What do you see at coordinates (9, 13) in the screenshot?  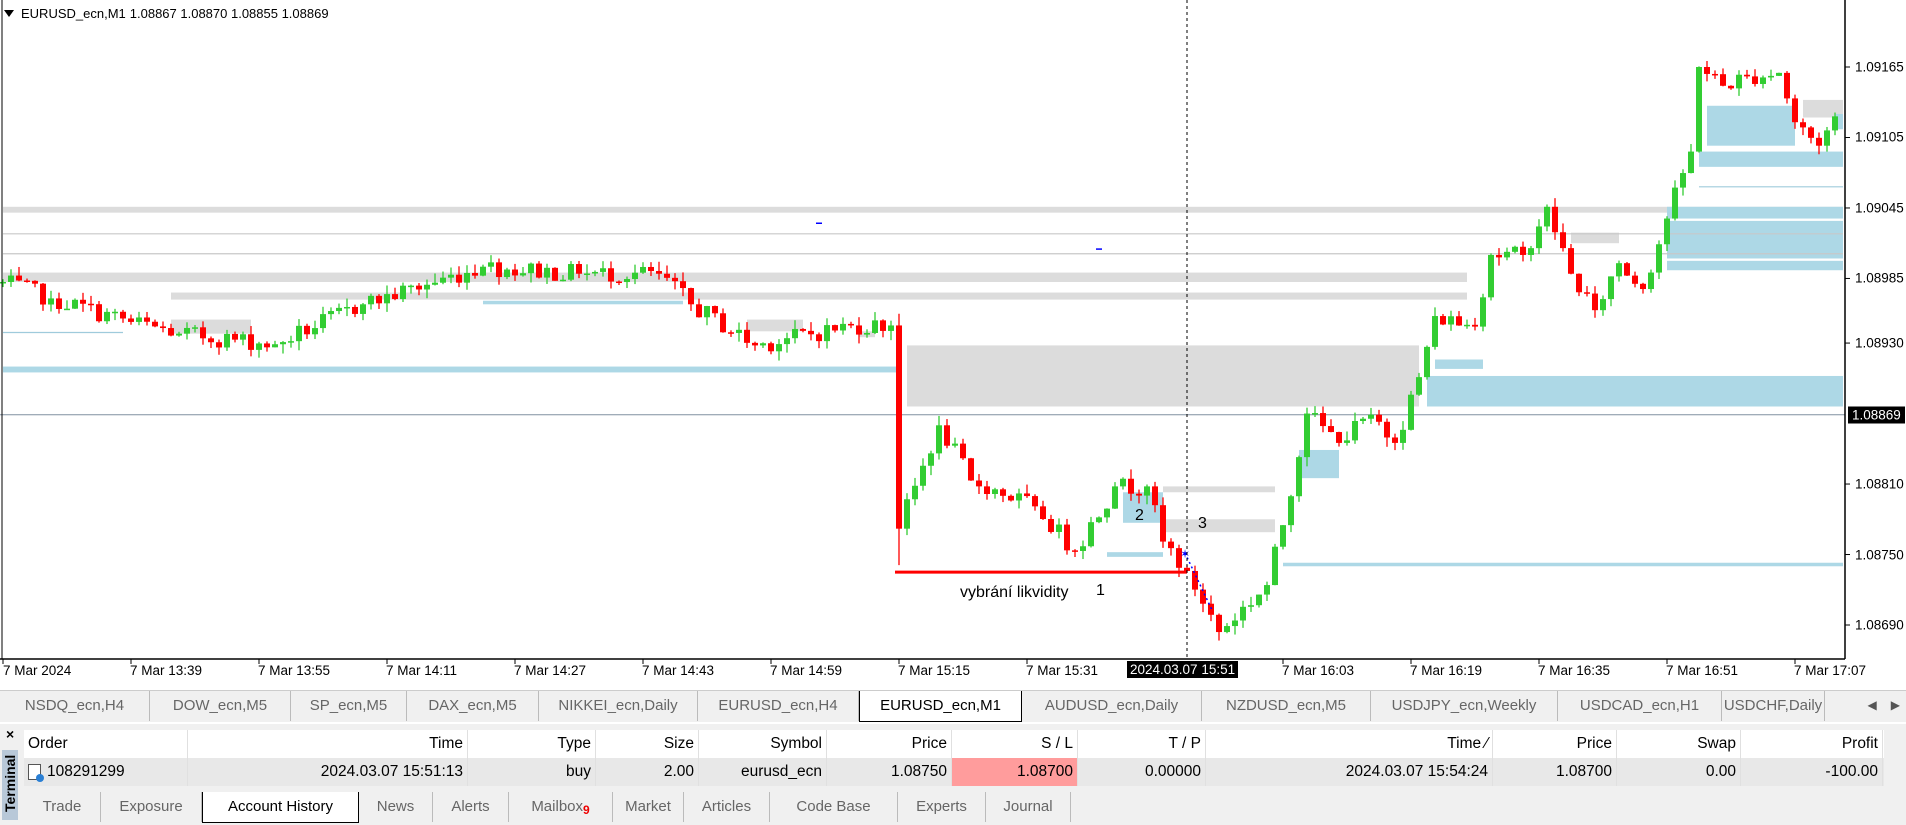 I see `dropdown-triangle-icon` at bounding box center [9, 13].